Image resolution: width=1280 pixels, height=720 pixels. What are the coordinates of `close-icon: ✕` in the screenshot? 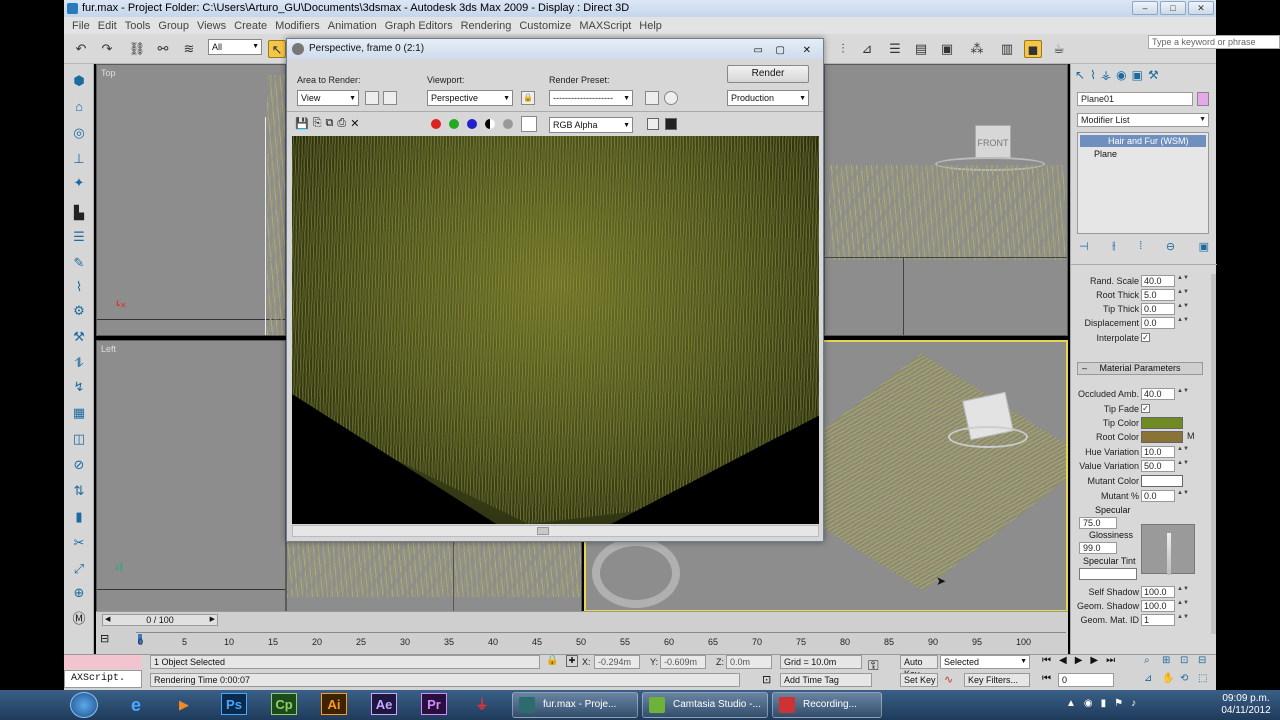 It's located at (807, 51).